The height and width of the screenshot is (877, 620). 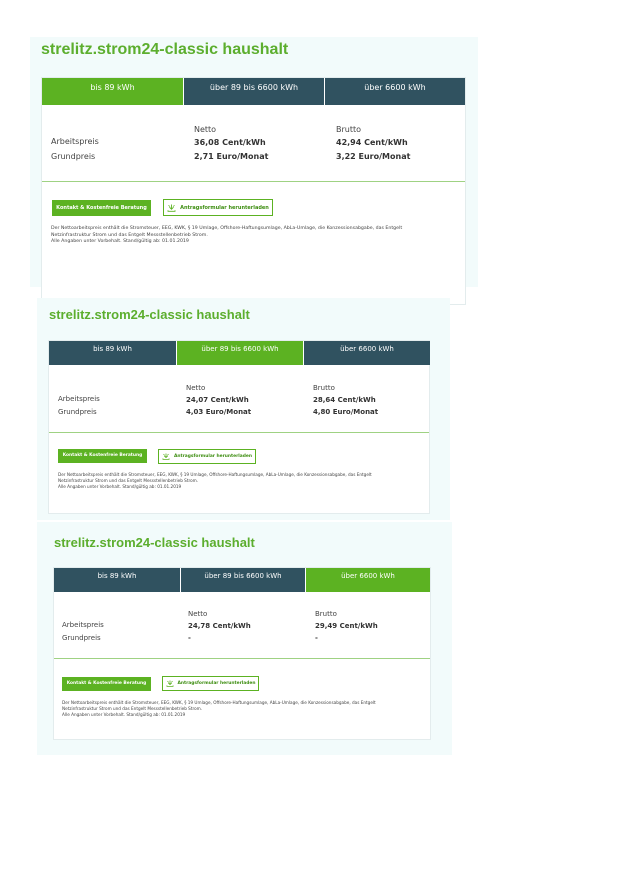 I want to click on arbeitspreis-netto: 24,07 Cent/kWh, so click(x=217, y=400).